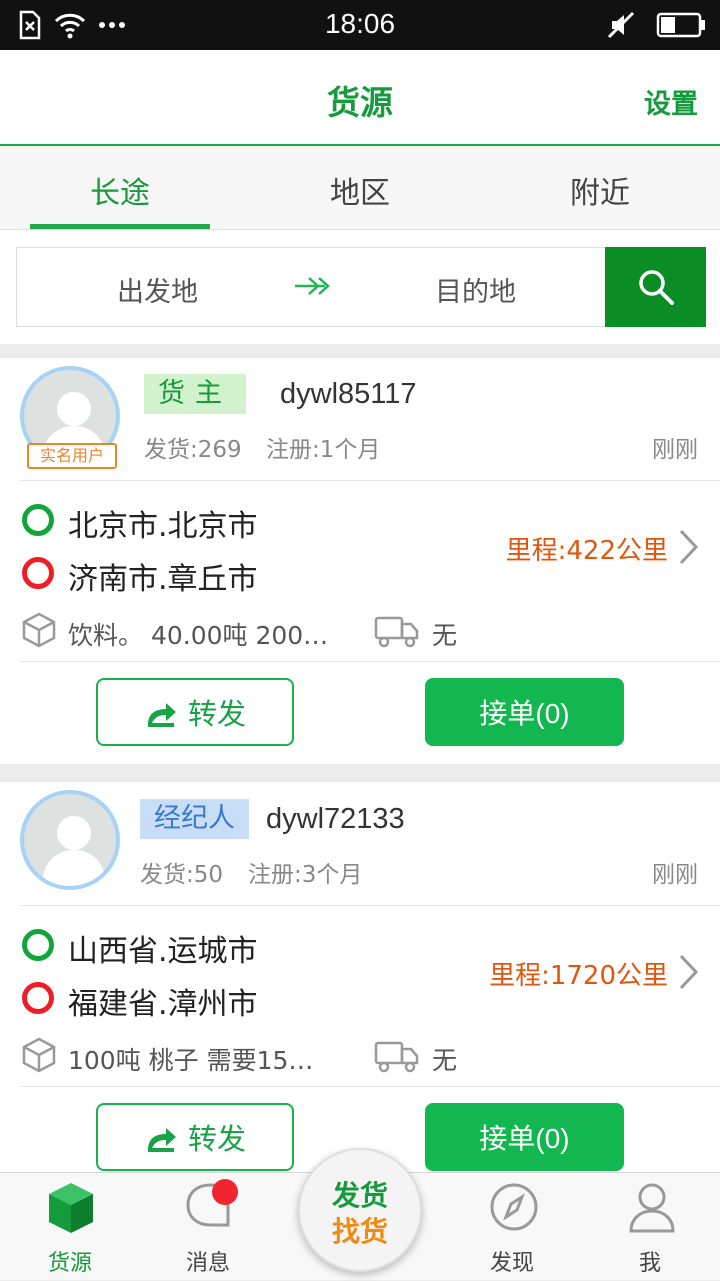 The image size is (720, 1281). I want to click on battery-icon, so click(680, 25).